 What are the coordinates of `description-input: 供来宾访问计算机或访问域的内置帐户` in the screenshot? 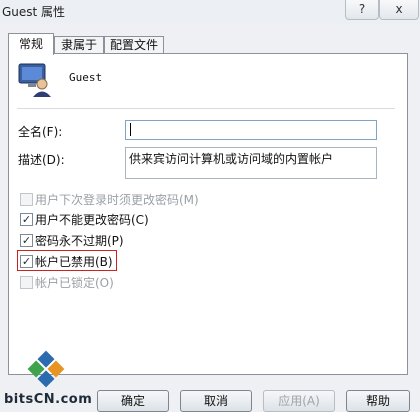 It's located at (251, 163).